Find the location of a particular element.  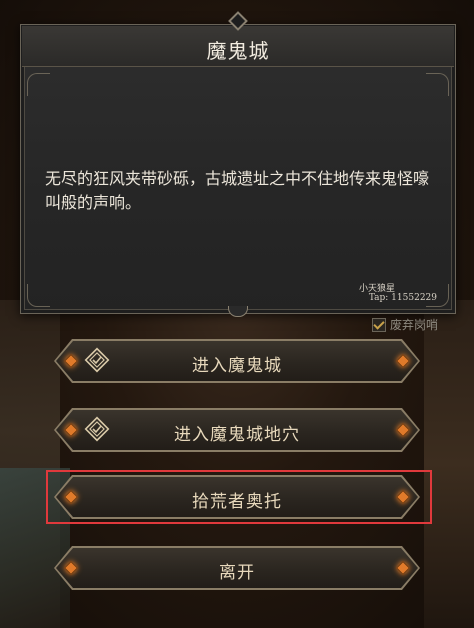

checkmark-icon is located at coordinates (379, 324).